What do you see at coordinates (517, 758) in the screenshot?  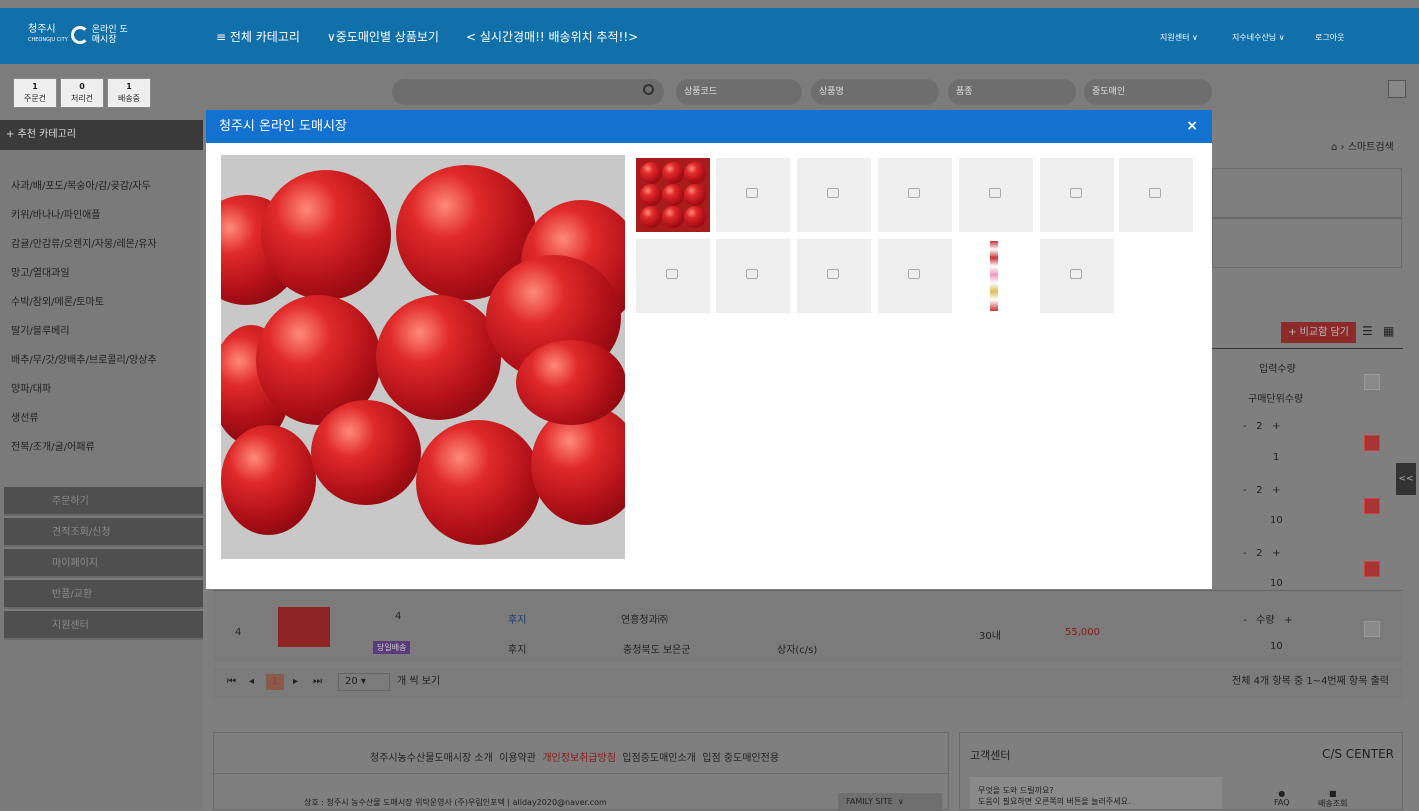 I see `footer-link: 이용약관` at bounding box center [517, 758].